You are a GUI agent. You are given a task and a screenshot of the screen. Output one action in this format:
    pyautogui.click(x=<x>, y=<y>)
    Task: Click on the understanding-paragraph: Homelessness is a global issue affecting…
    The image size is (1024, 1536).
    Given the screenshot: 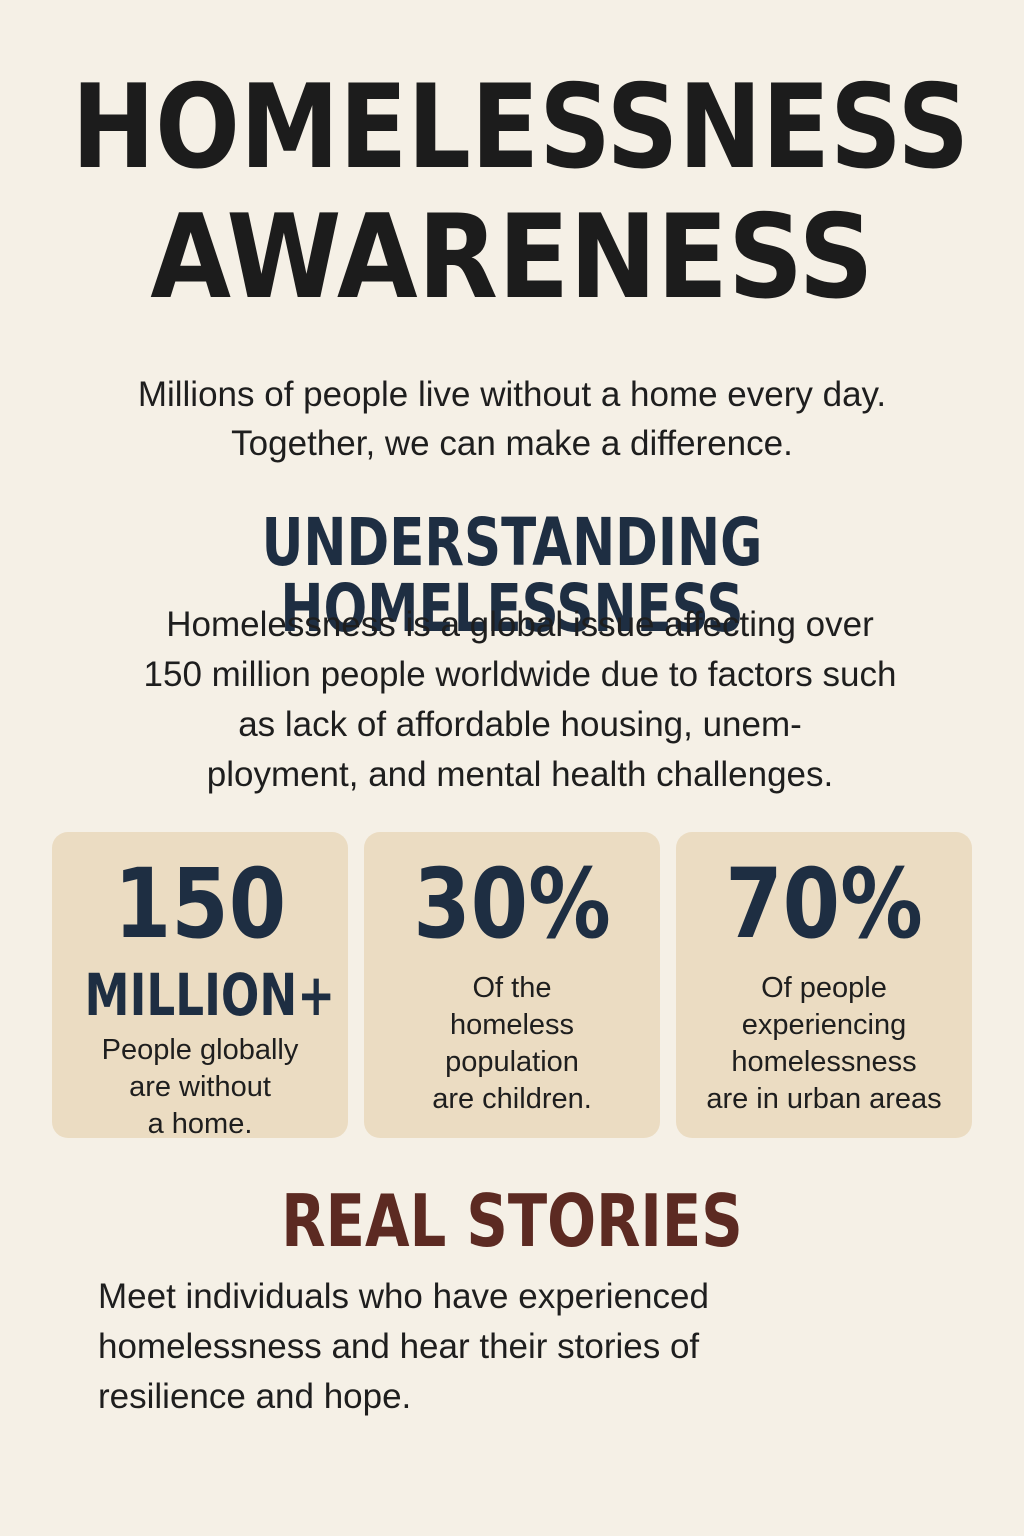 What is the action you would take?
    pyautogui.click(x=520, y=700)
    